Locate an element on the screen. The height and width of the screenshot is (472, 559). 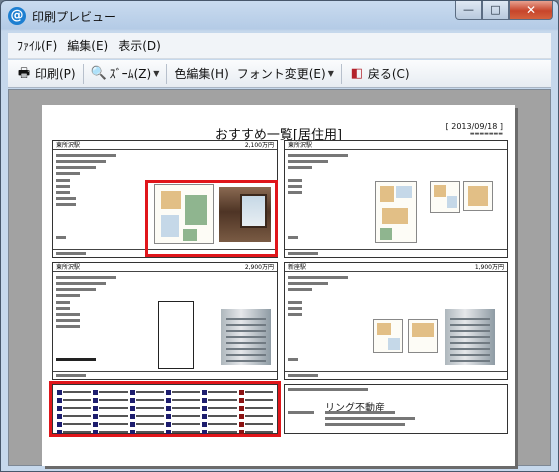
maximize-button: □ is located at coordinates (495, 10).